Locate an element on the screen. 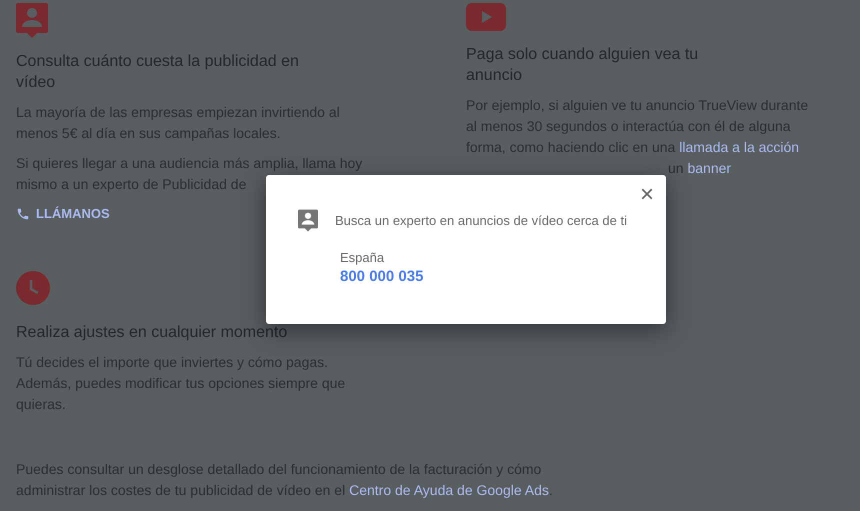 The height and width of the screenshot is (511, 860). call-link: LLÁMANOS is located at coordinates (63, 214).